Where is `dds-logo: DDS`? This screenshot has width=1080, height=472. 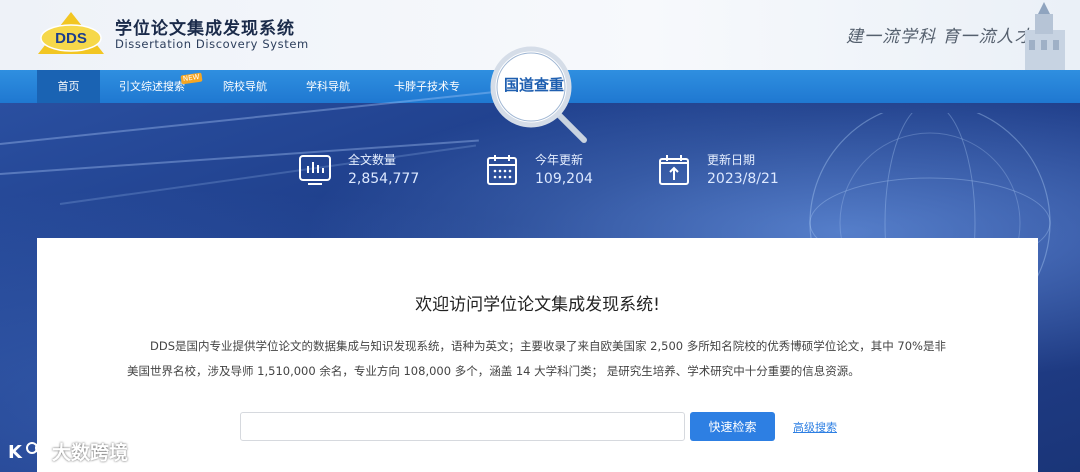 dds-logo: DDS is located at coordinates (71, 34).